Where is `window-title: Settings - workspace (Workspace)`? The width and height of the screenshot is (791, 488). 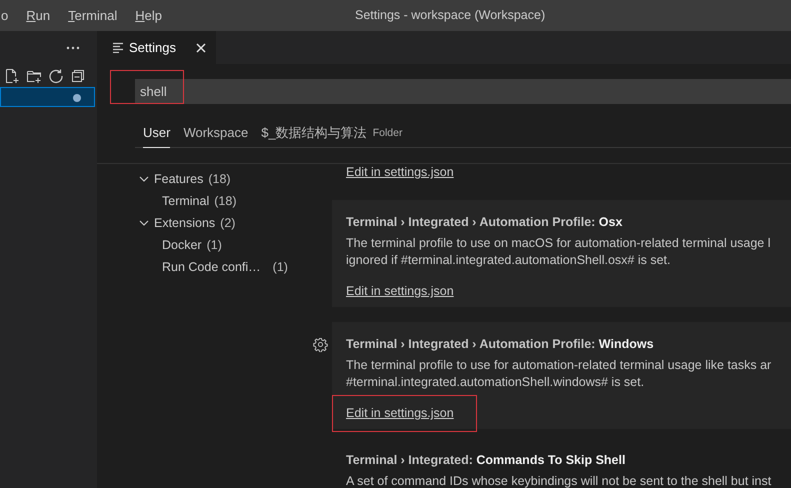 window-title: Settings - workspace (Workspace) is located at coordinates (450, 15).